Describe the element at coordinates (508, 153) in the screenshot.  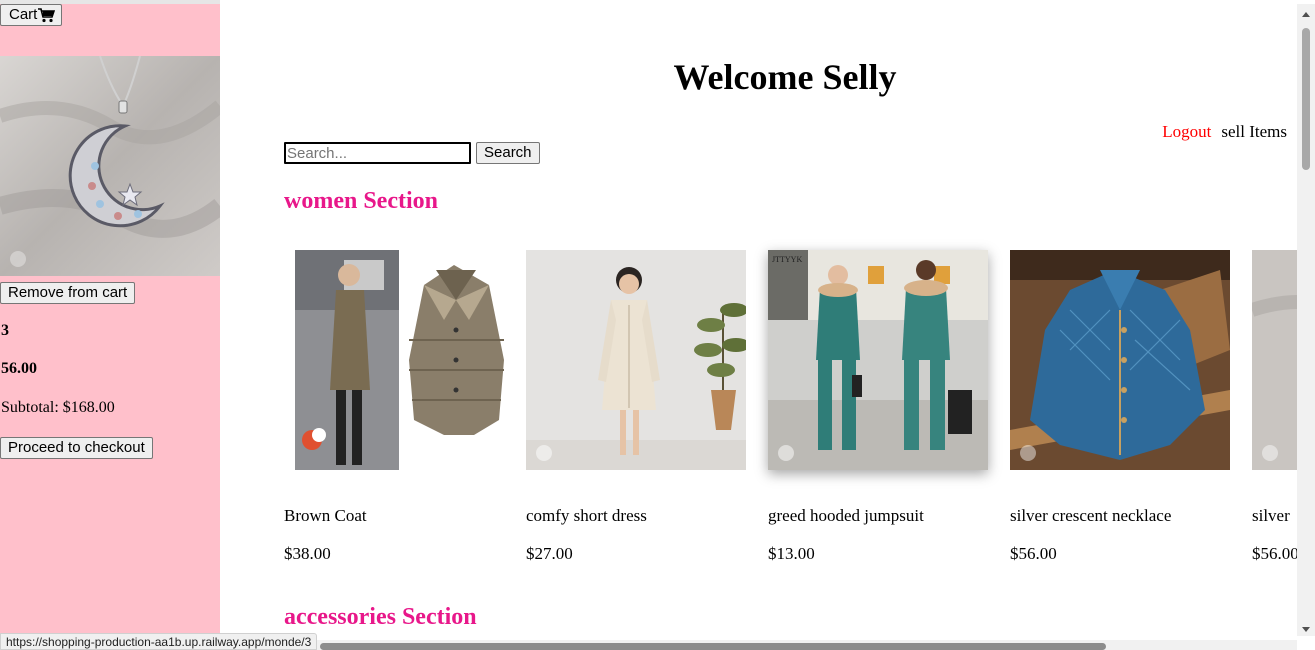
I see `search-button: Search` at that location.